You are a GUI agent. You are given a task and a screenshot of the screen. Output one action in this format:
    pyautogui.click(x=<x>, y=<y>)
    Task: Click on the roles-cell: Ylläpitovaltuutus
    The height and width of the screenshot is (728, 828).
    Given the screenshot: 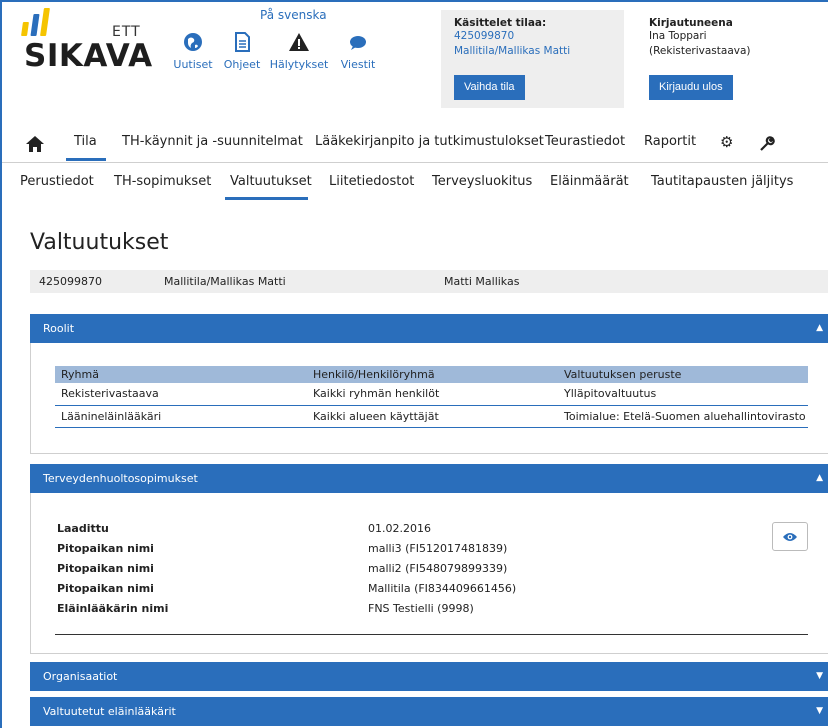 What is the action you would take?
    pyautogui.click(x=683, y=394)
    